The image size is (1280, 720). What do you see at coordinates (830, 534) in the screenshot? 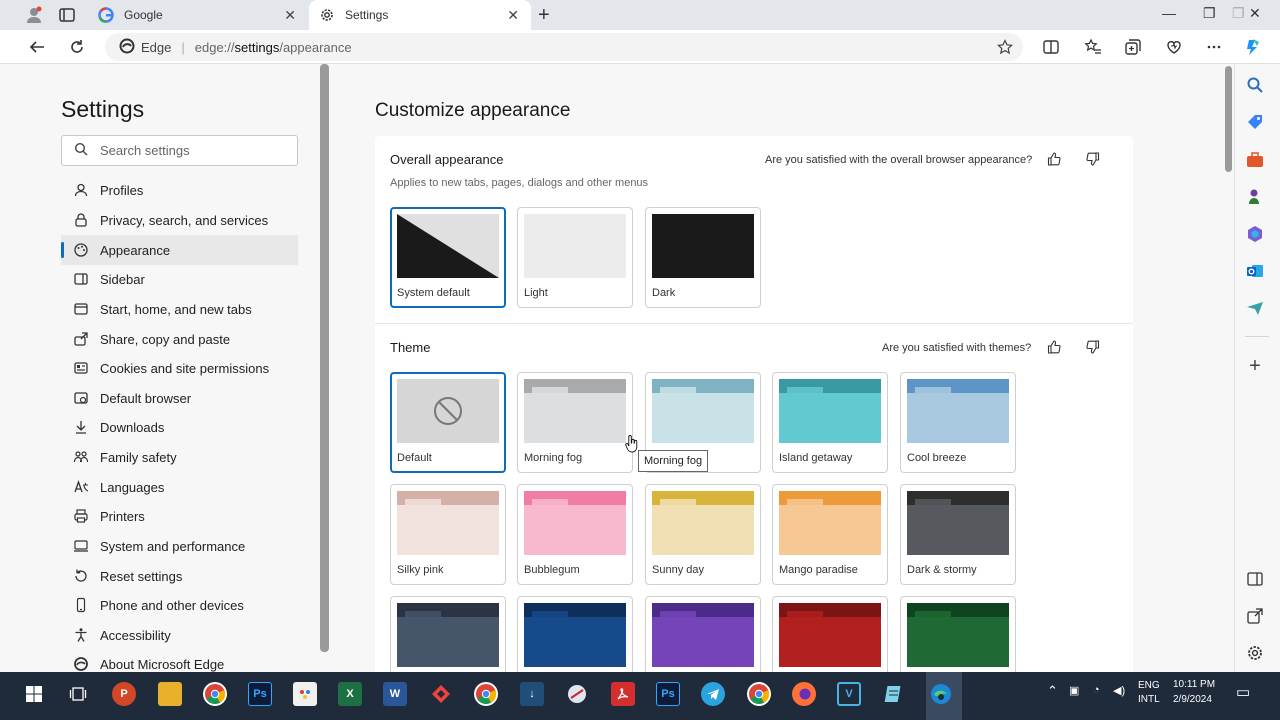
I see `theme-option: Mango paradise` at bounding box center [830, 534].